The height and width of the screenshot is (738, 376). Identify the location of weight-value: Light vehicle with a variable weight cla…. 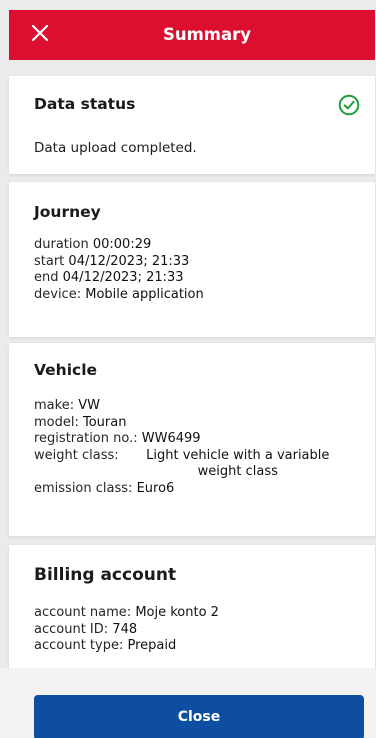
(238, 463).